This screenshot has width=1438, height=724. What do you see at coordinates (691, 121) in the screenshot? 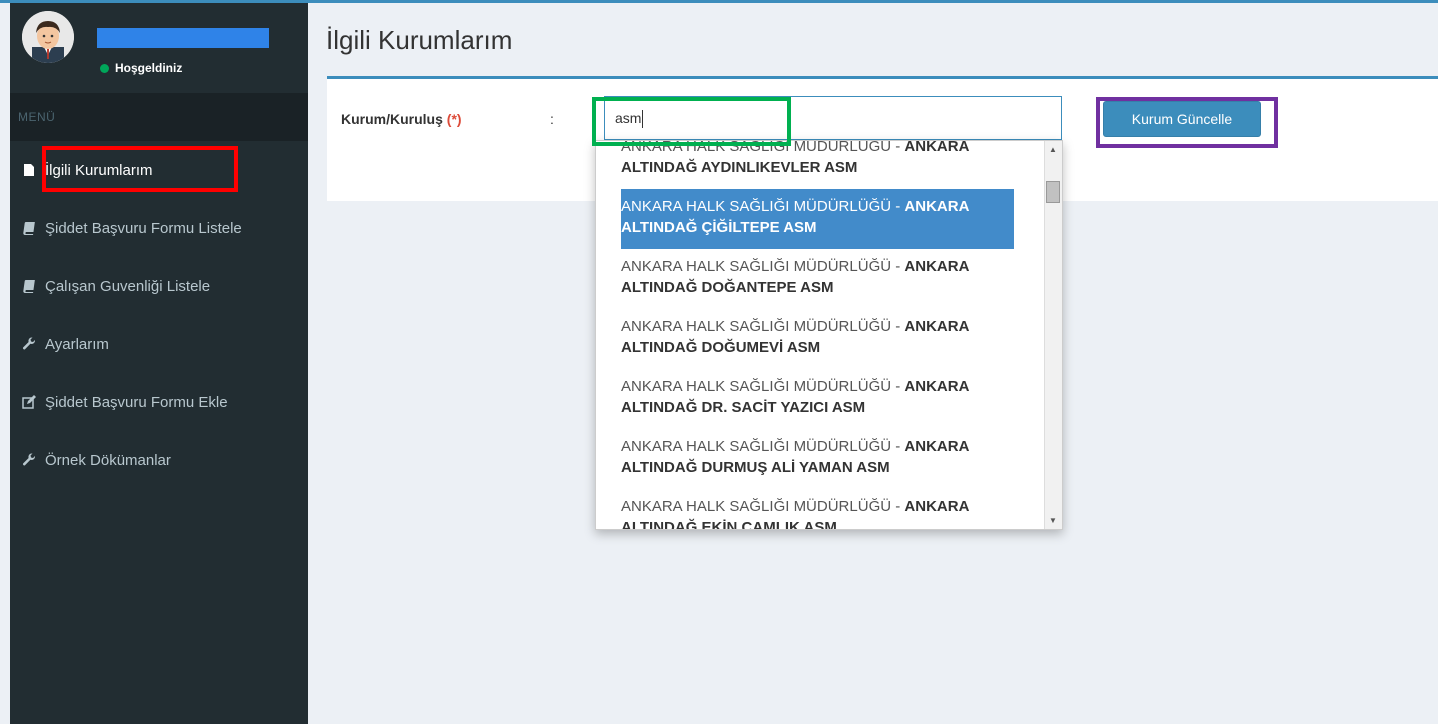
I see `annotation-green-box` at bounding box center [691, 121].